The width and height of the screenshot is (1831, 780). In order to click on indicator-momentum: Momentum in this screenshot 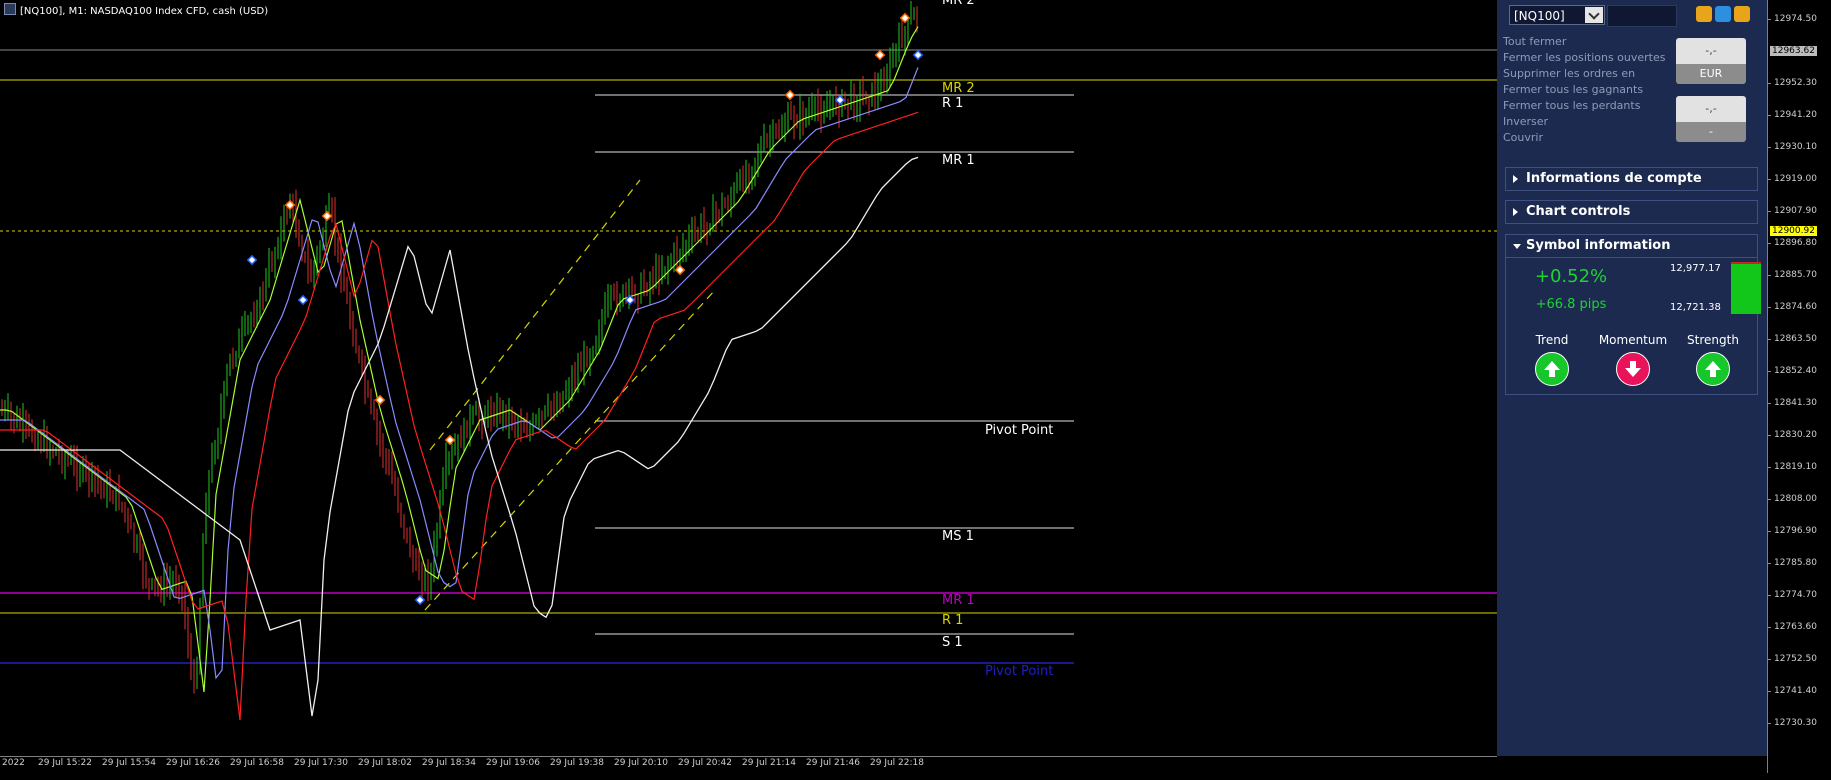, I will do `click(1633, 359)`.